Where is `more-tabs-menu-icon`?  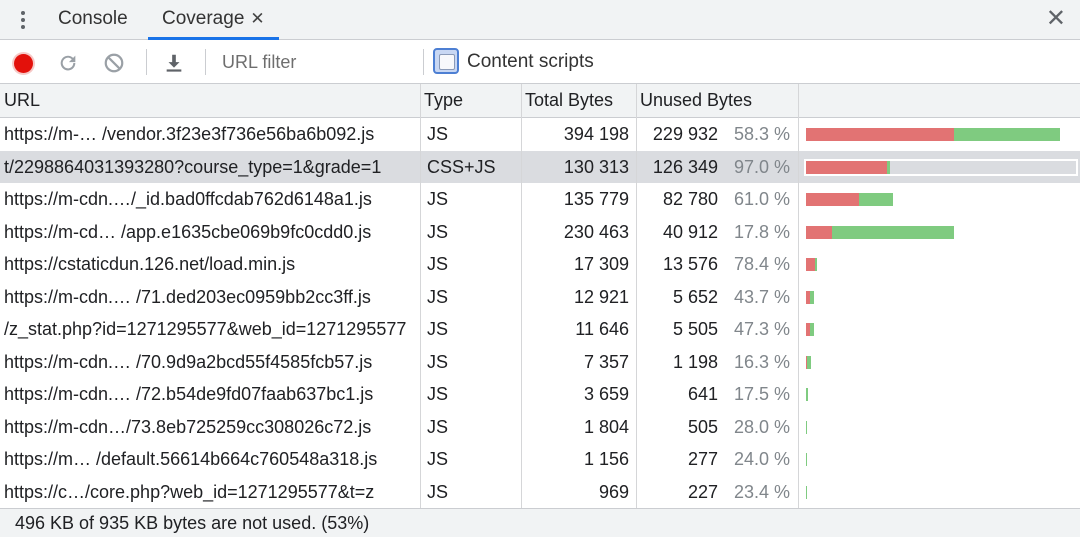 more-tabs-menu-icon is located at coordinates (23, 20).